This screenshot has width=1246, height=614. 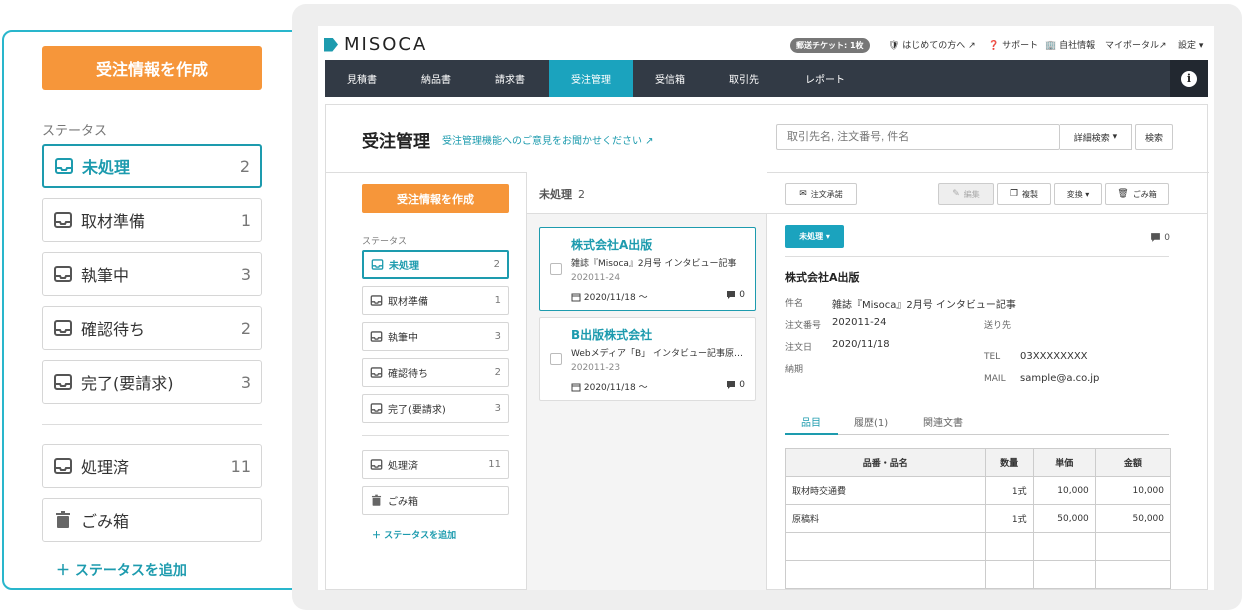 What do you see at coordinates (152, 382) in the screenshot?
I see `zoom-status-item-done: 完了(要請求) 3` at bounding box center [152, 382].